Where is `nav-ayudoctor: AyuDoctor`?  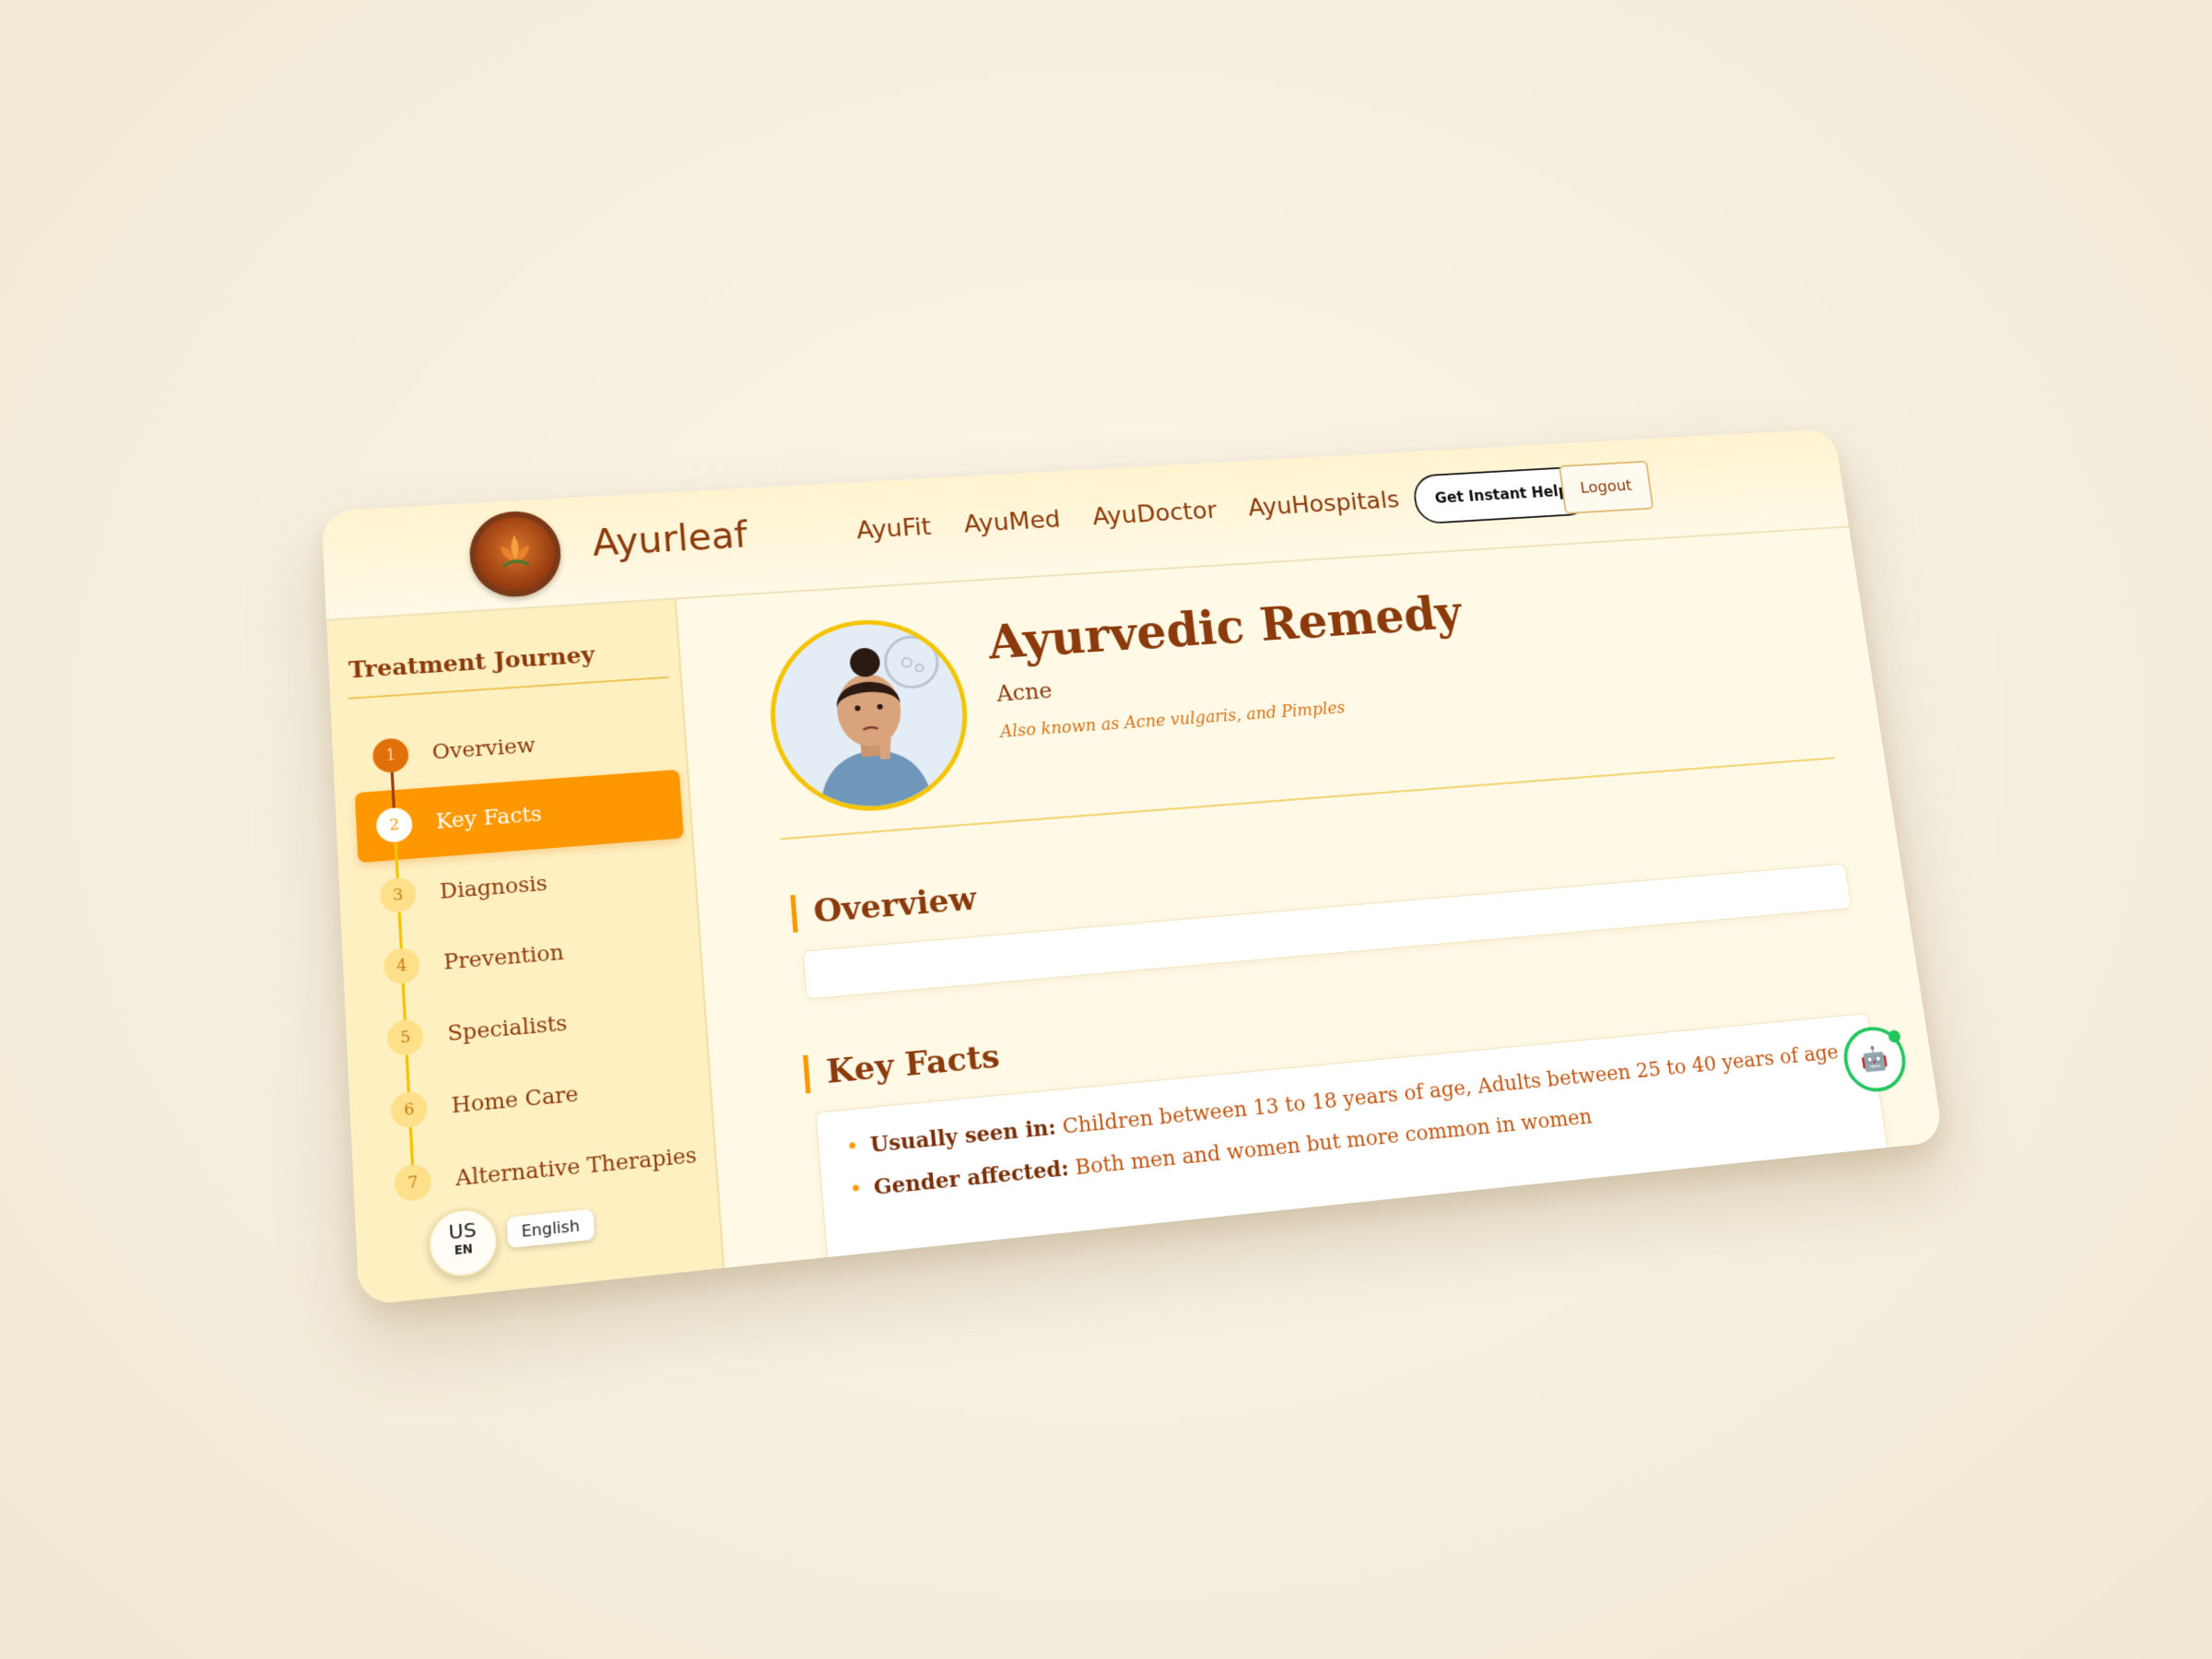
nav-ayudoctor: AyuDoctor is located at coordinates (1154, 514).